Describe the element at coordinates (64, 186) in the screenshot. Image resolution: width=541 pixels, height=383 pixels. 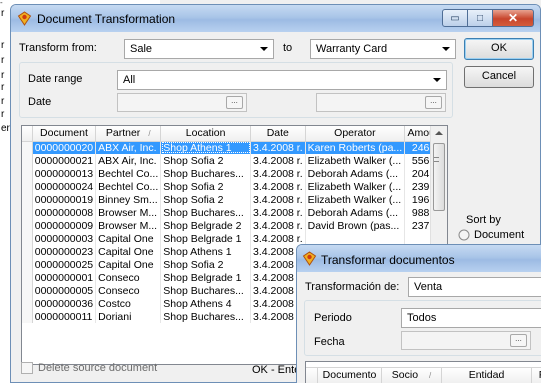
I see `cell-document: 0000000024` at that location.